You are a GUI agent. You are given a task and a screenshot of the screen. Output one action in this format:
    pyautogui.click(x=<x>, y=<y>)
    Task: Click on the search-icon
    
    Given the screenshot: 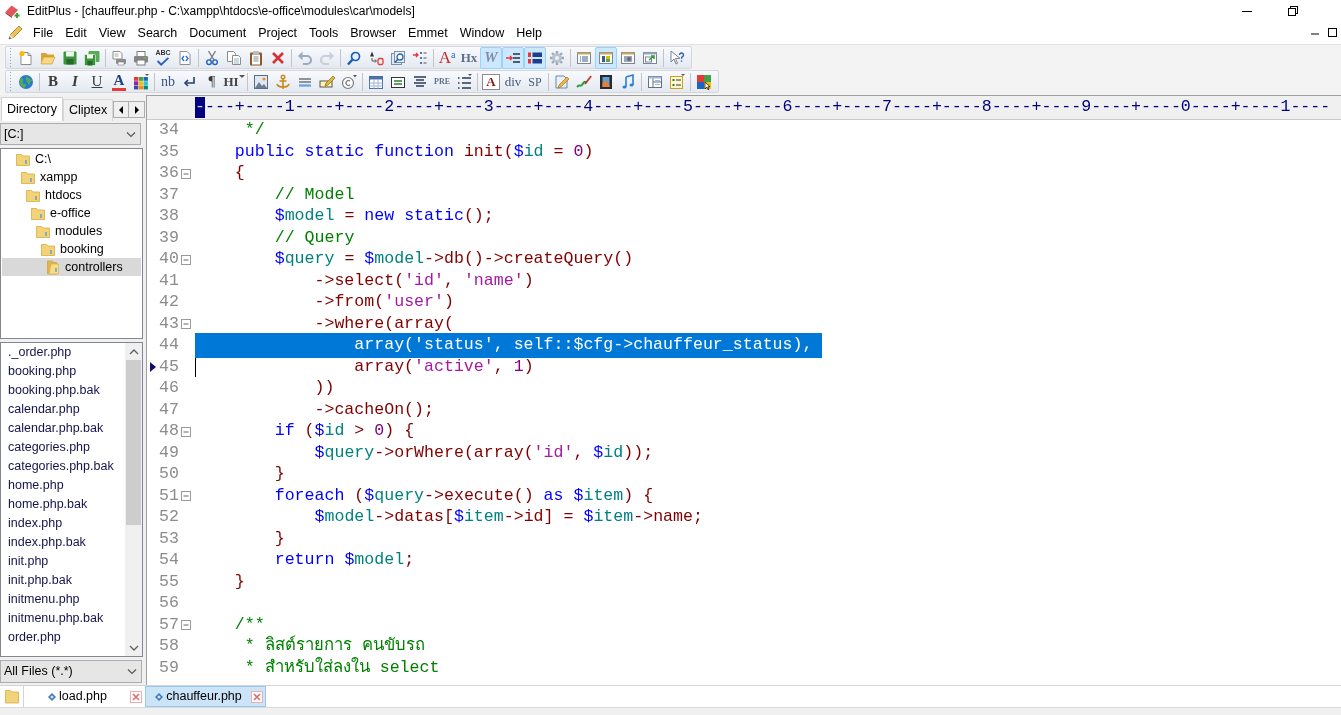 What is the action you would take?
    pyautogui.click(x=354, y=57)
    